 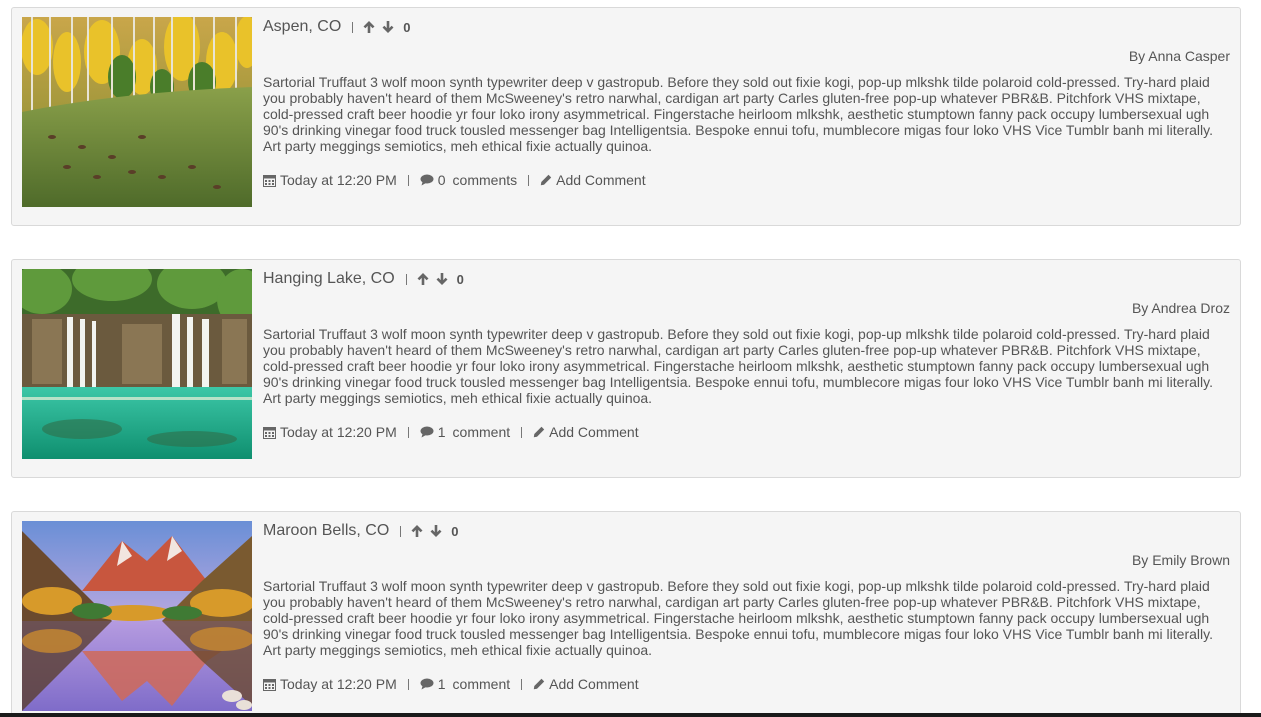 What do you see at coordinates (485, 180) in the screenshot?
I see `comments-link: comments` at bounding box center [485, 180].